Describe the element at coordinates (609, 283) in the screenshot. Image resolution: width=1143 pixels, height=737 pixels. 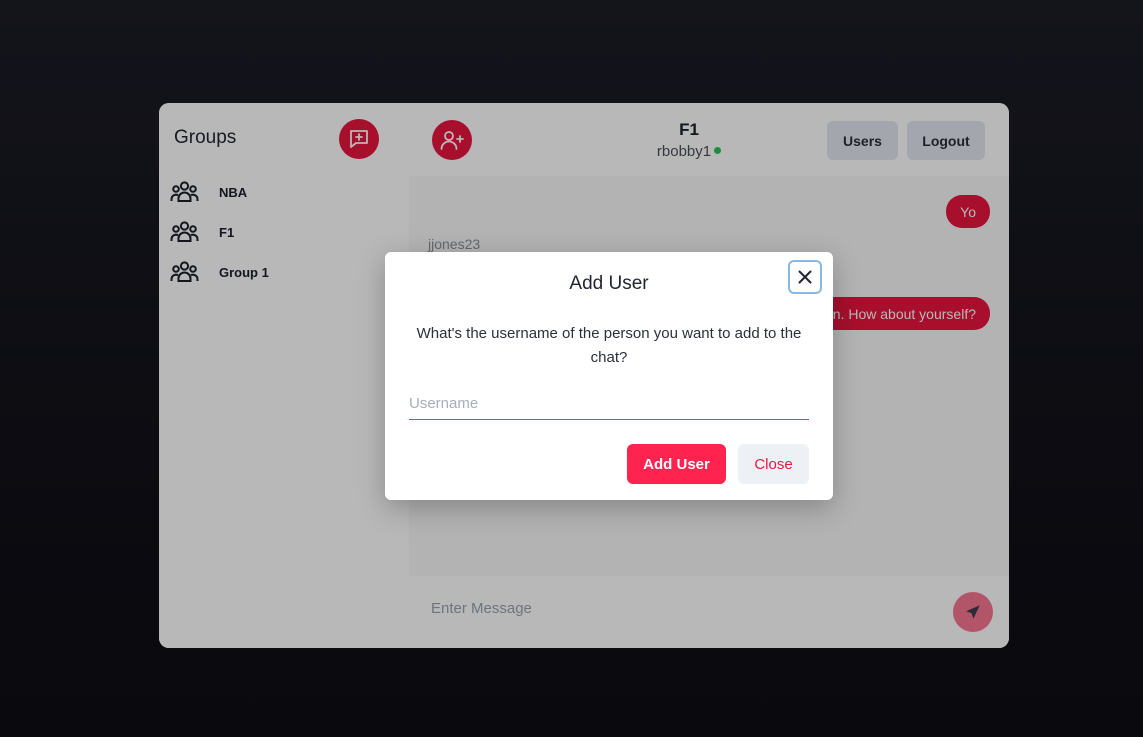
I see `modal-title: Add User` at that location.